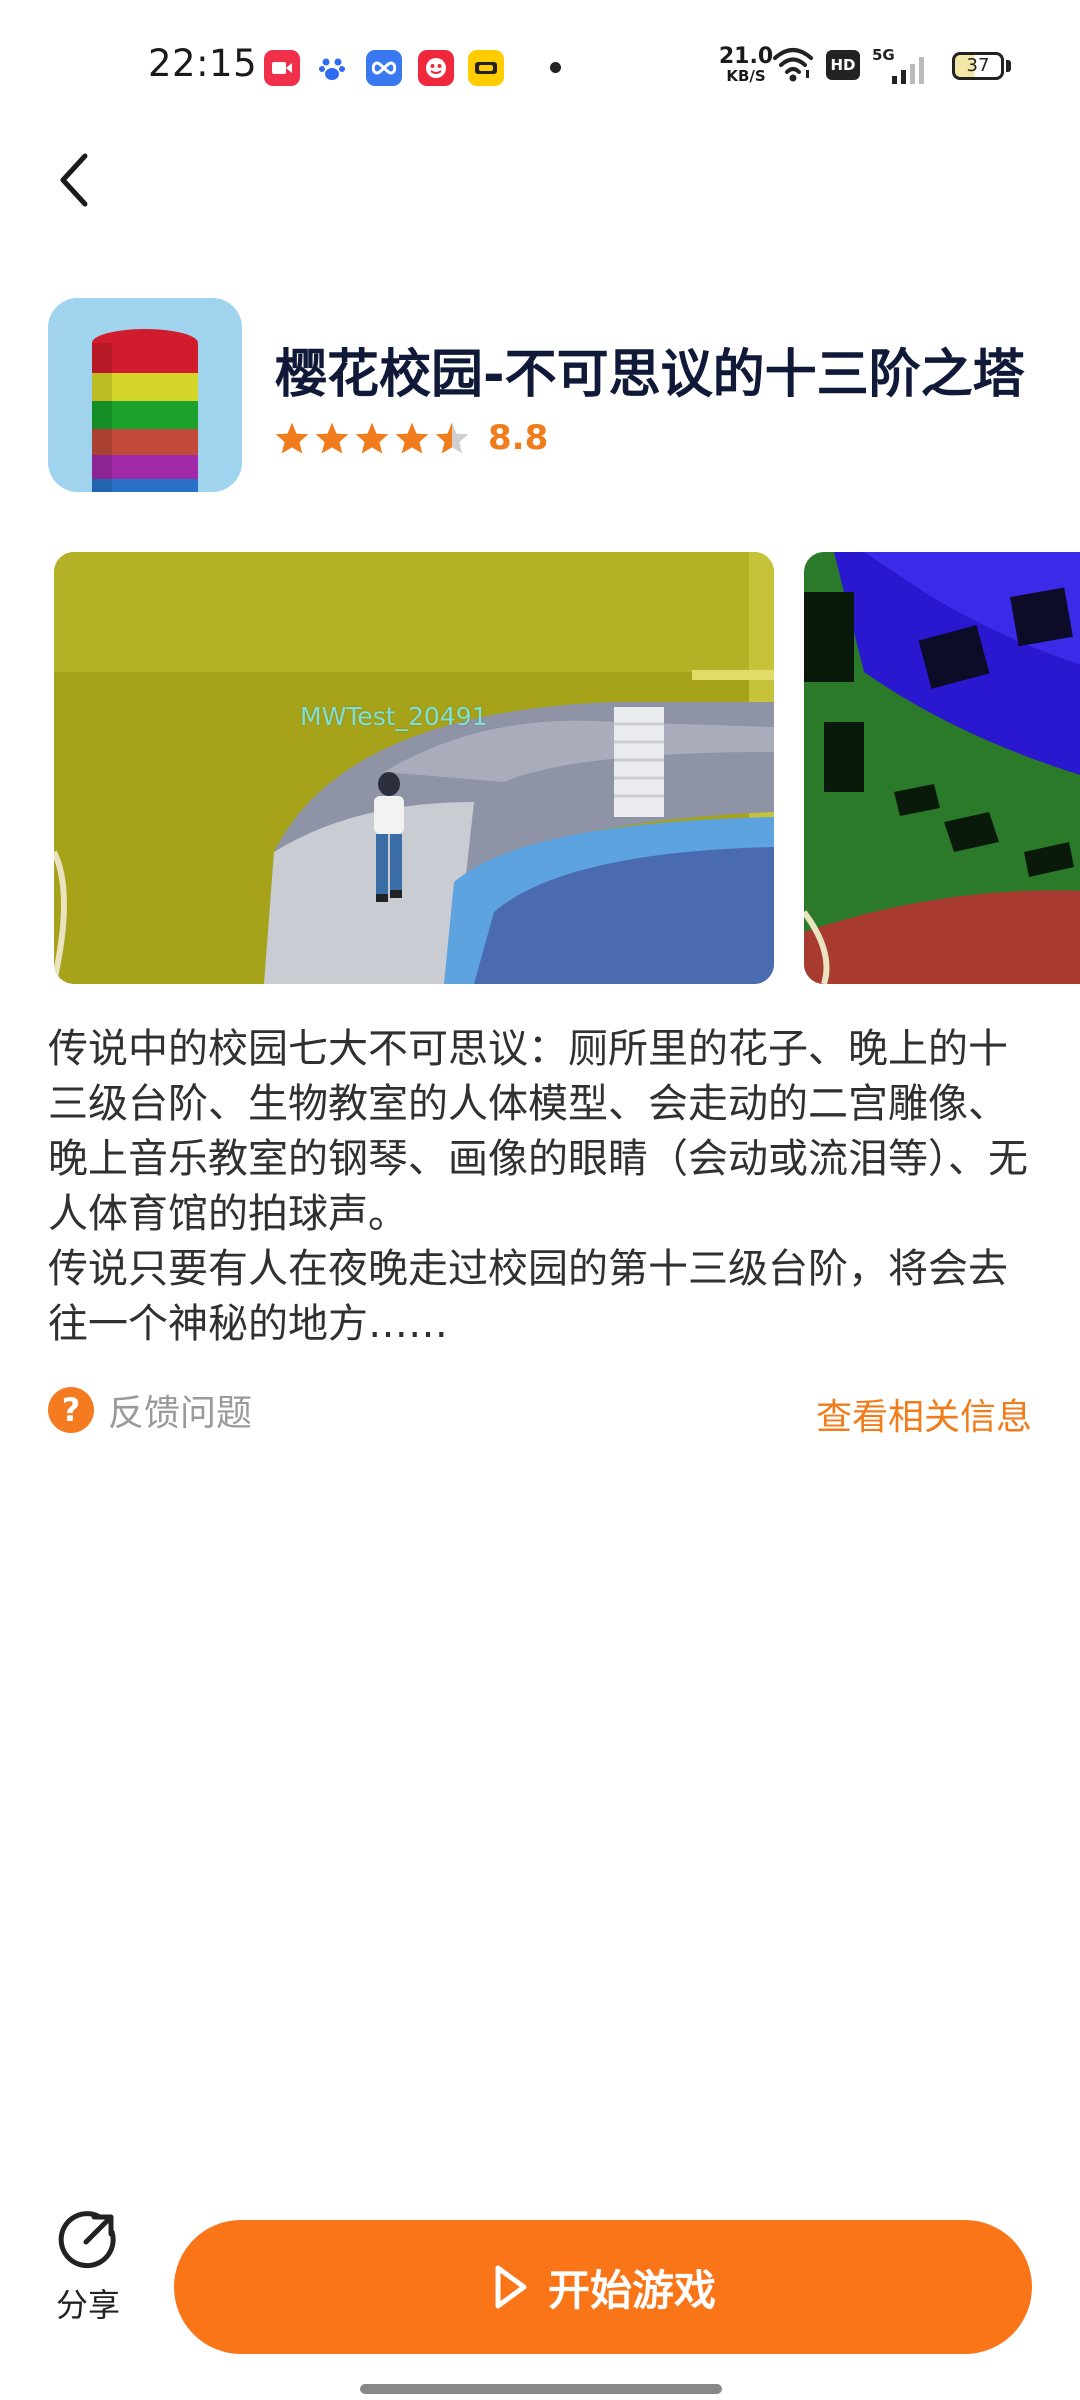  What do you see at coordinates (436, 68) in the screenshot?
I see `taote-app-icon` at bounding box center [436, 68].